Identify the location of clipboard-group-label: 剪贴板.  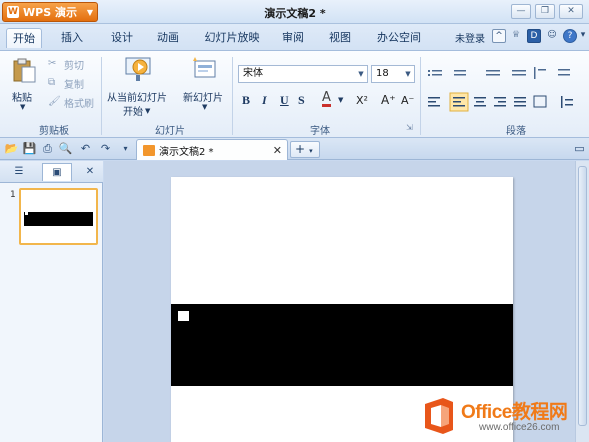
(54, 131).